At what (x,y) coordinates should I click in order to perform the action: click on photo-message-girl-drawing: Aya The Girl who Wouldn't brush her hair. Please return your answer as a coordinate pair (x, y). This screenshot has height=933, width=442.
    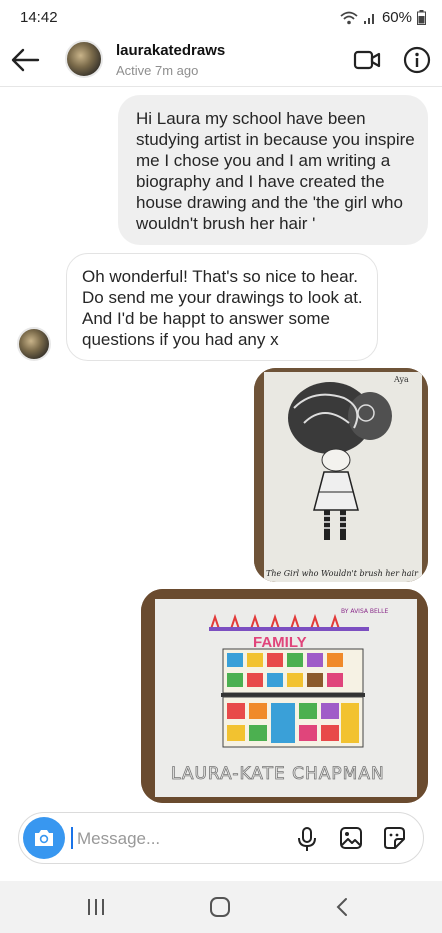
    Looking at the image, I should click on (341, 475).